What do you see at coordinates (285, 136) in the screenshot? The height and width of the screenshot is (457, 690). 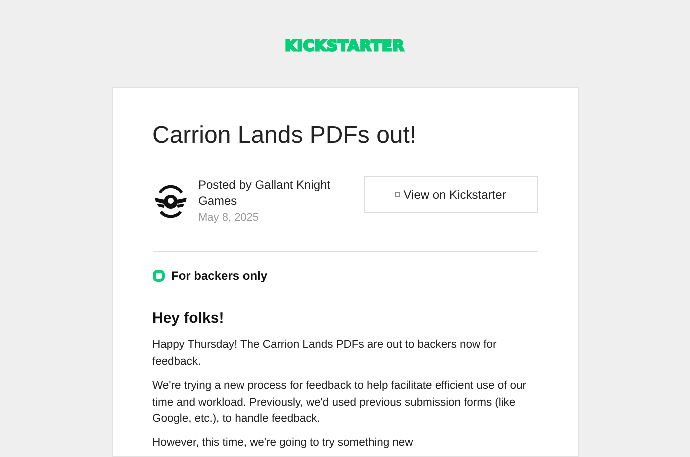 I see `post-title: Carrion Lands PDFs out!` at bounding box center [285, 136].